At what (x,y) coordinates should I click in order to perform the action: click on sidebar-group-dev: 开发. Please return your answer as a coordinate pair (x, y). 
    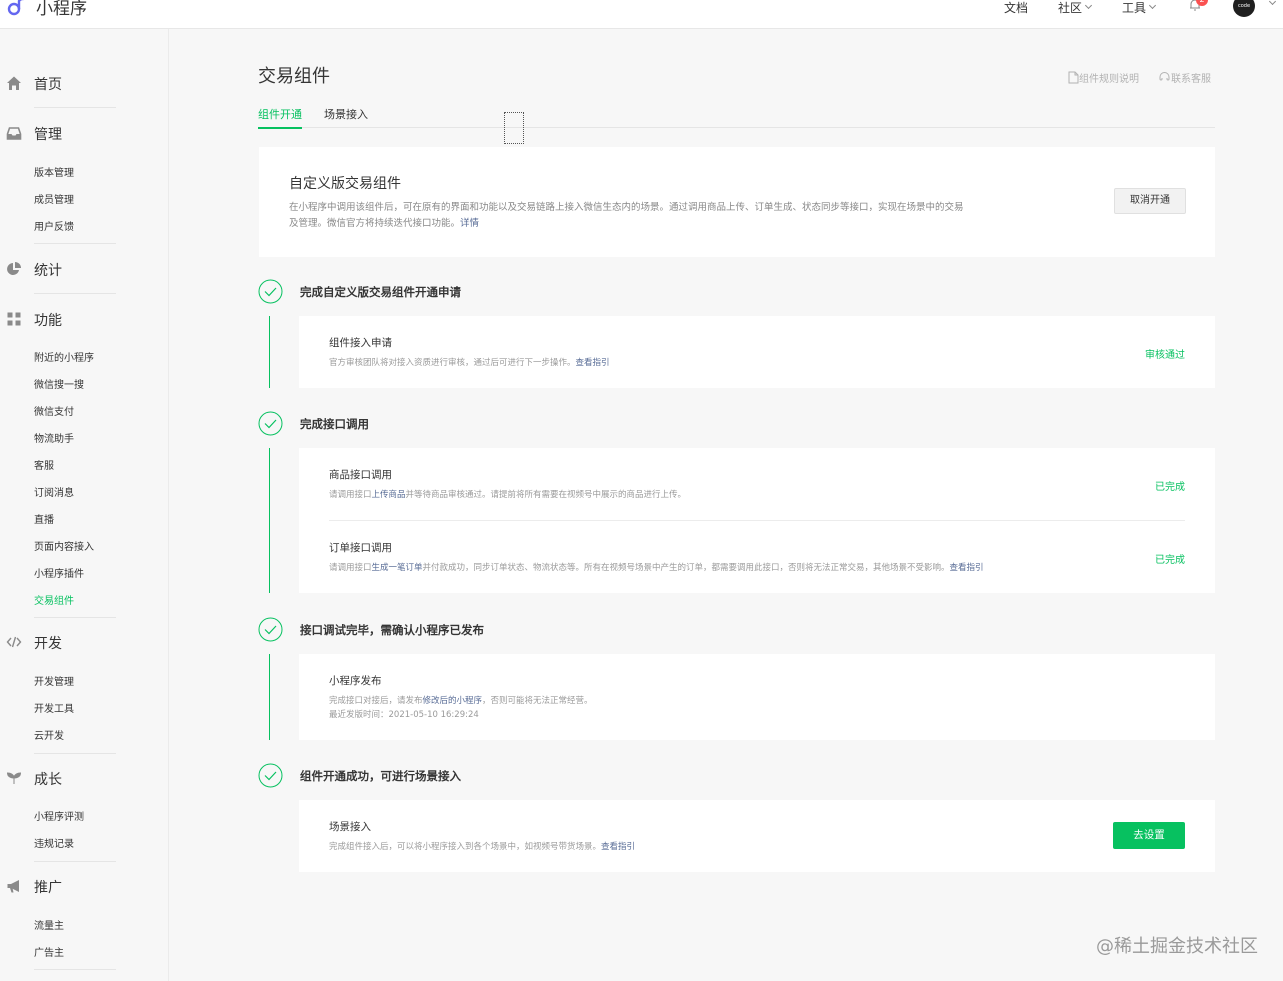
    Looking at the image, I should click on (84, 642).